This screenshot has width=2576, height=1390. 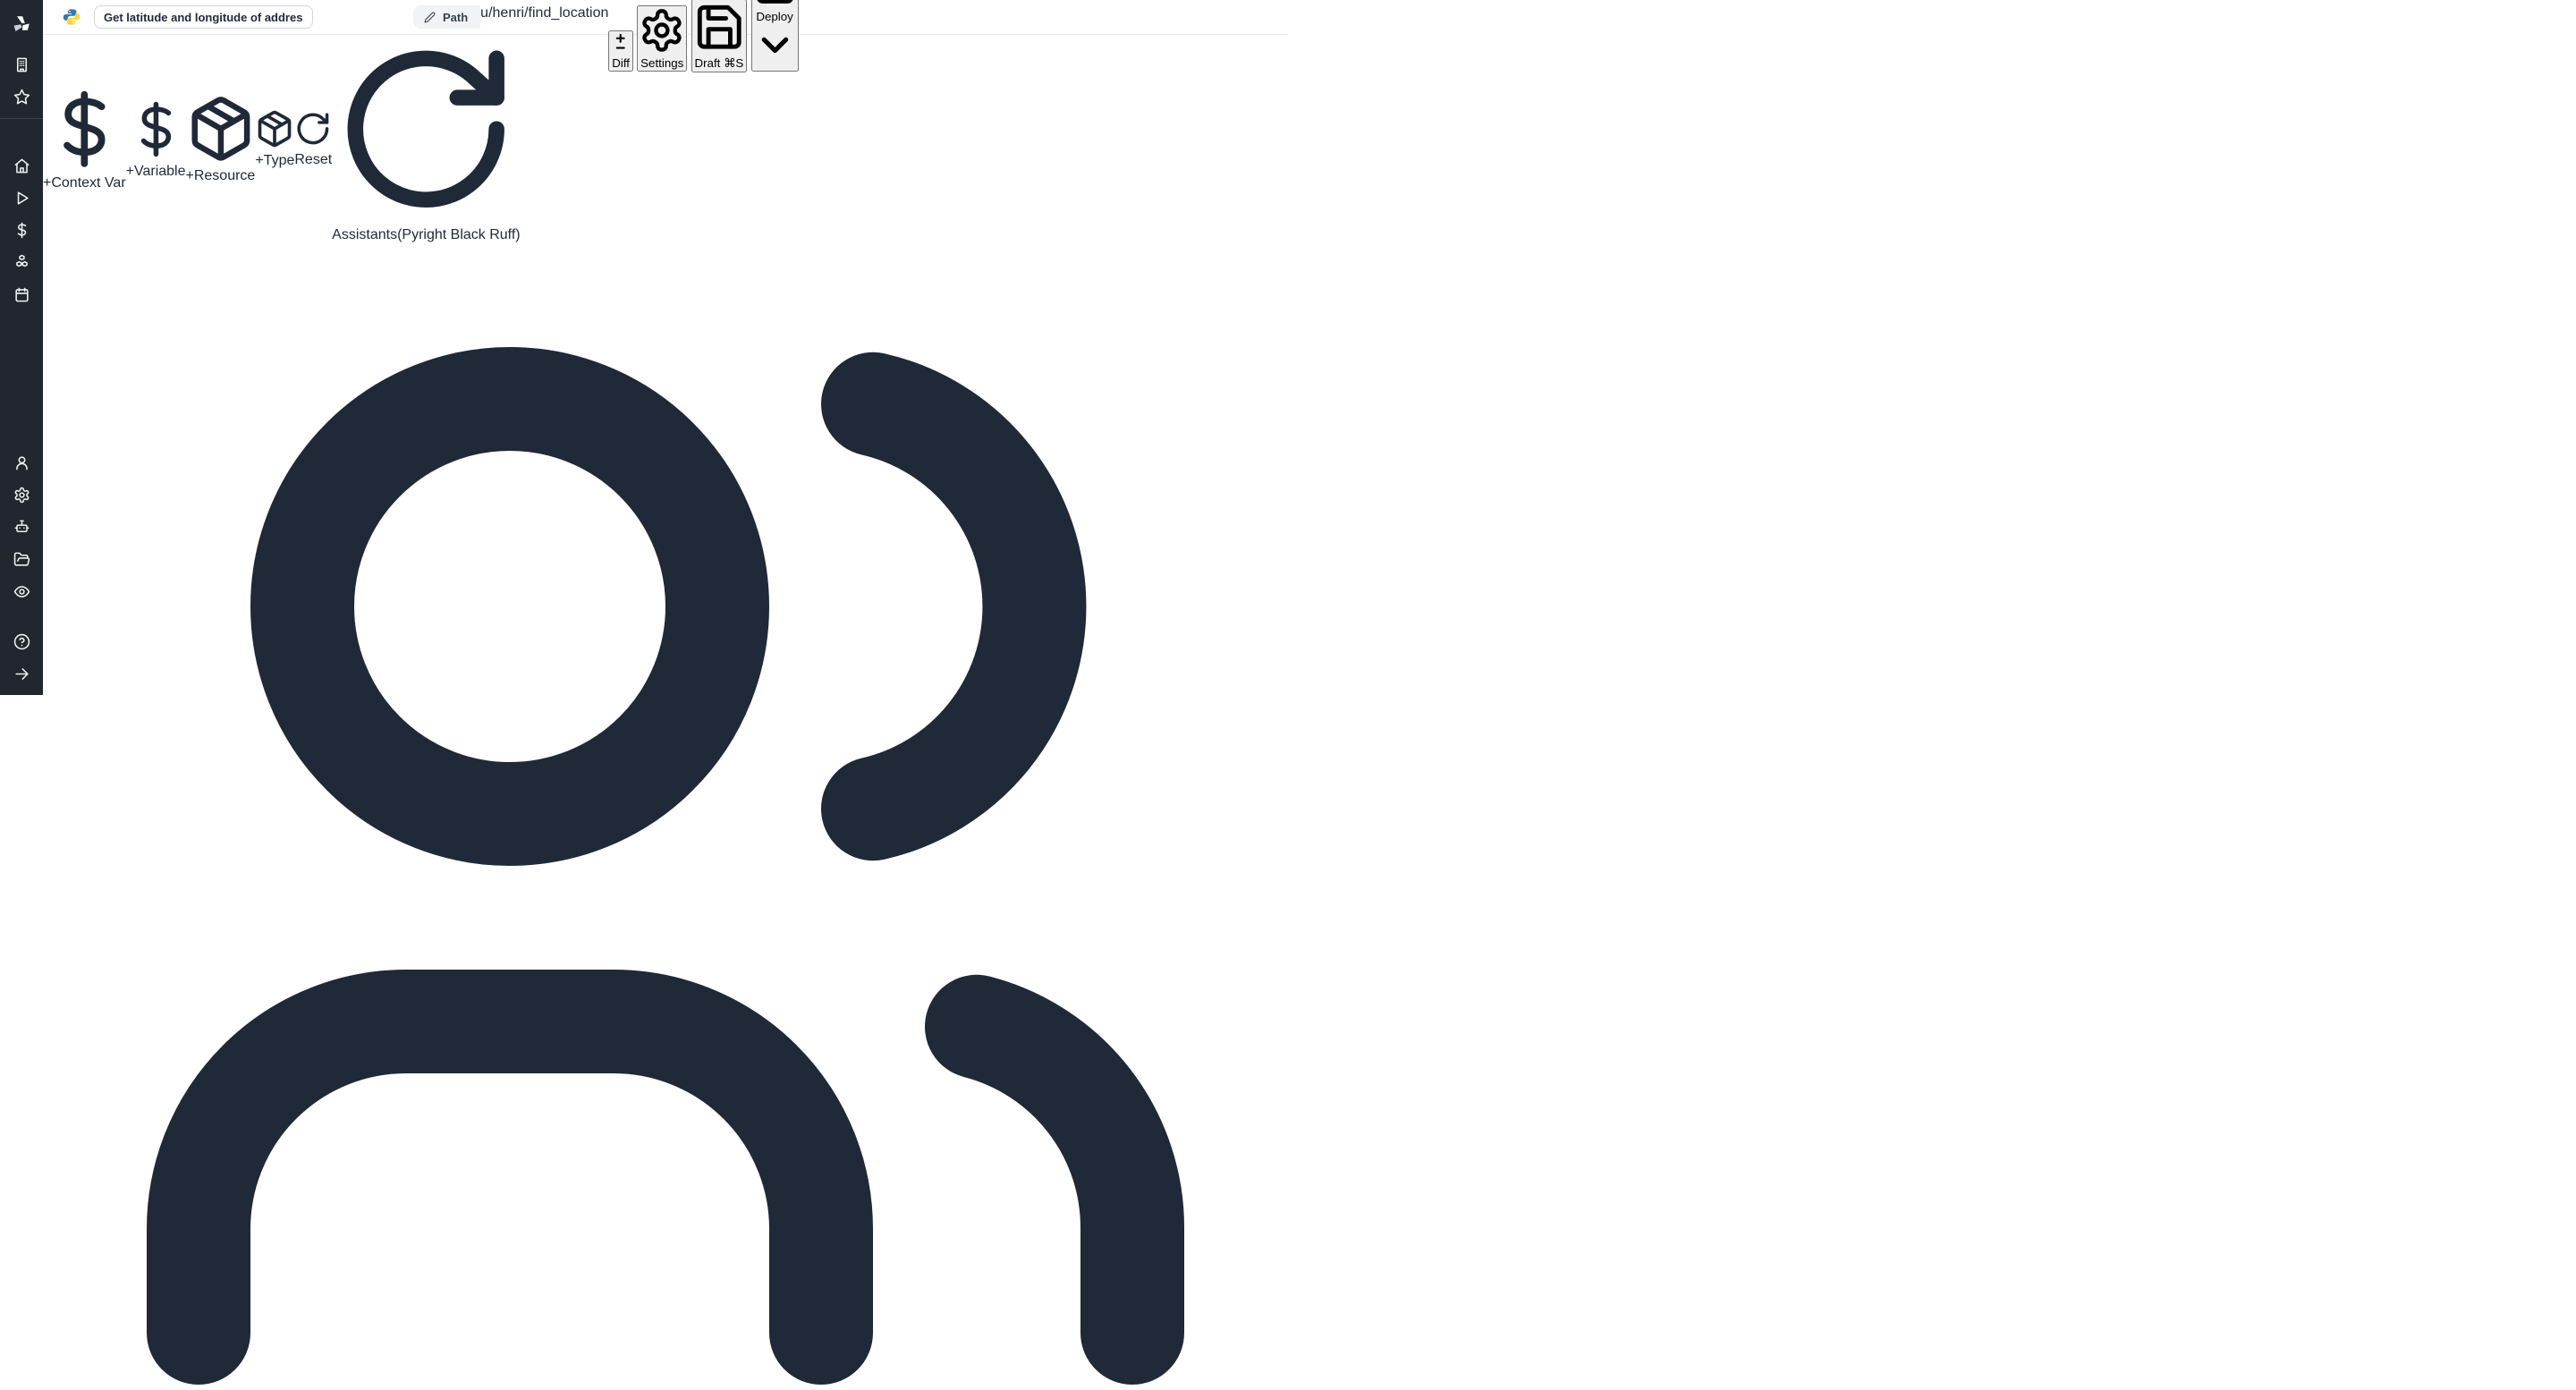 I want to click on path-label: Path, so click(x=456, y=17).